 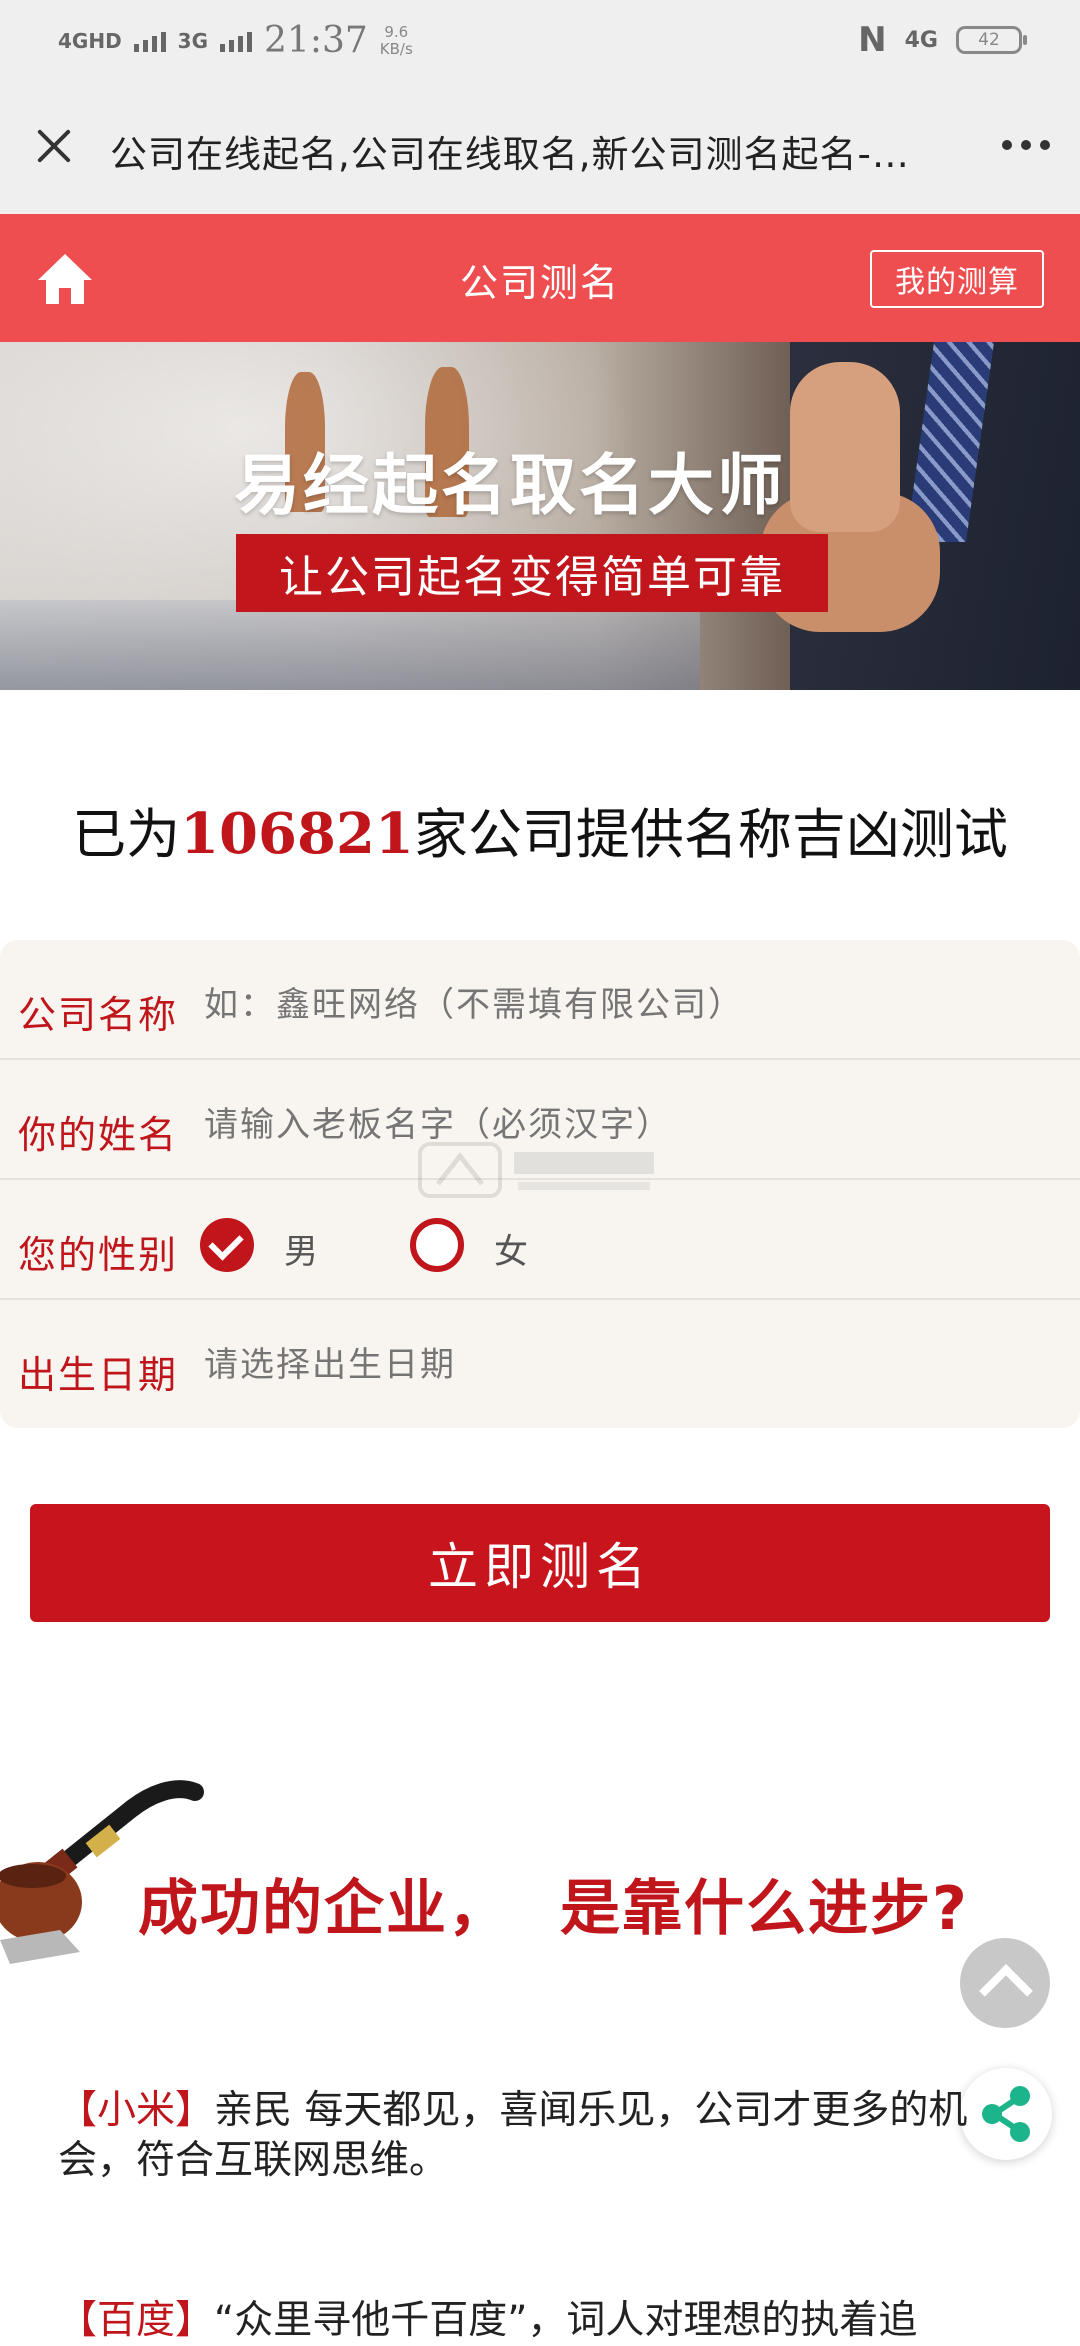 I want to click on watermark, so click(x=543, y=1170).